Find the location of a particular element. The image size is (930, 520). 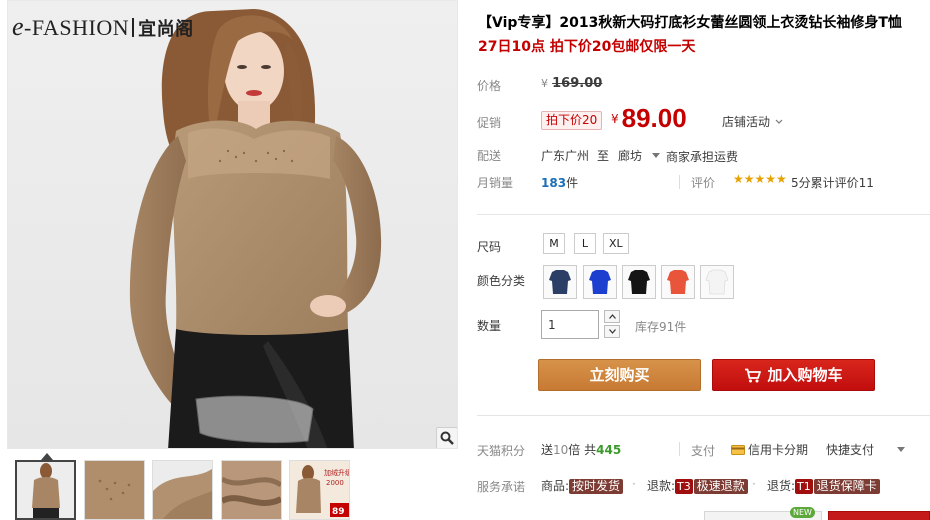

size-option-xl: XL is located at coordinates (616, 243).